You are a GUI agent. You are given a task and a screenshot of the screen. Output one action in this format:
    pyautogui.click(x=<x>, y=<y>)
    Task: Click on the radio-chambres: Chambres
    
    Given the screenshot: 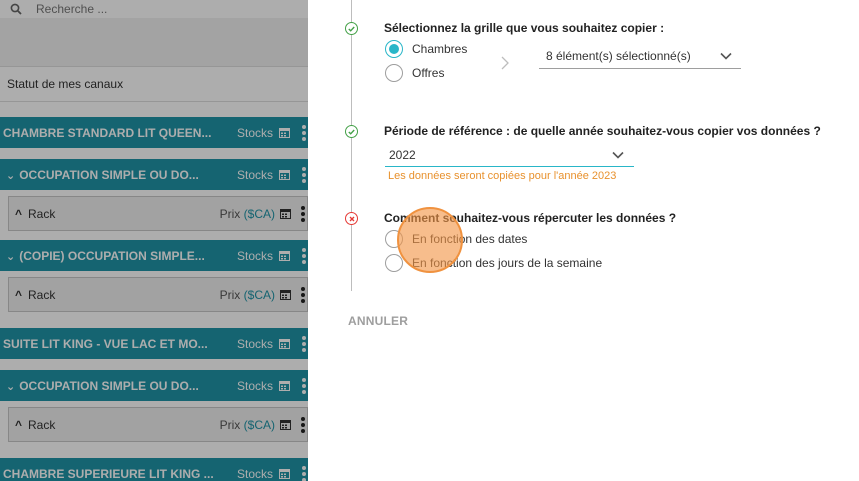 What is the action you would take?
    pyautogui.click(x=426, y=49)
    